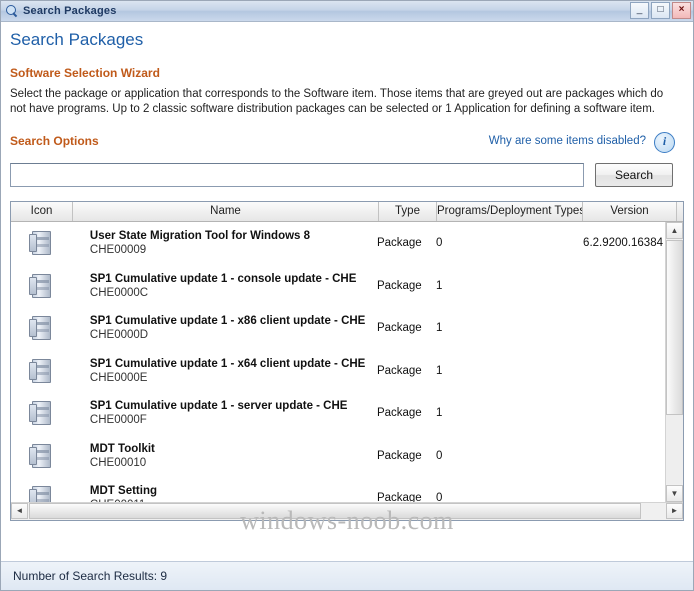  Describe the element at coordinates (335, 511) in the screenshot. I see `horizontal-scroll-thumb` at that location.